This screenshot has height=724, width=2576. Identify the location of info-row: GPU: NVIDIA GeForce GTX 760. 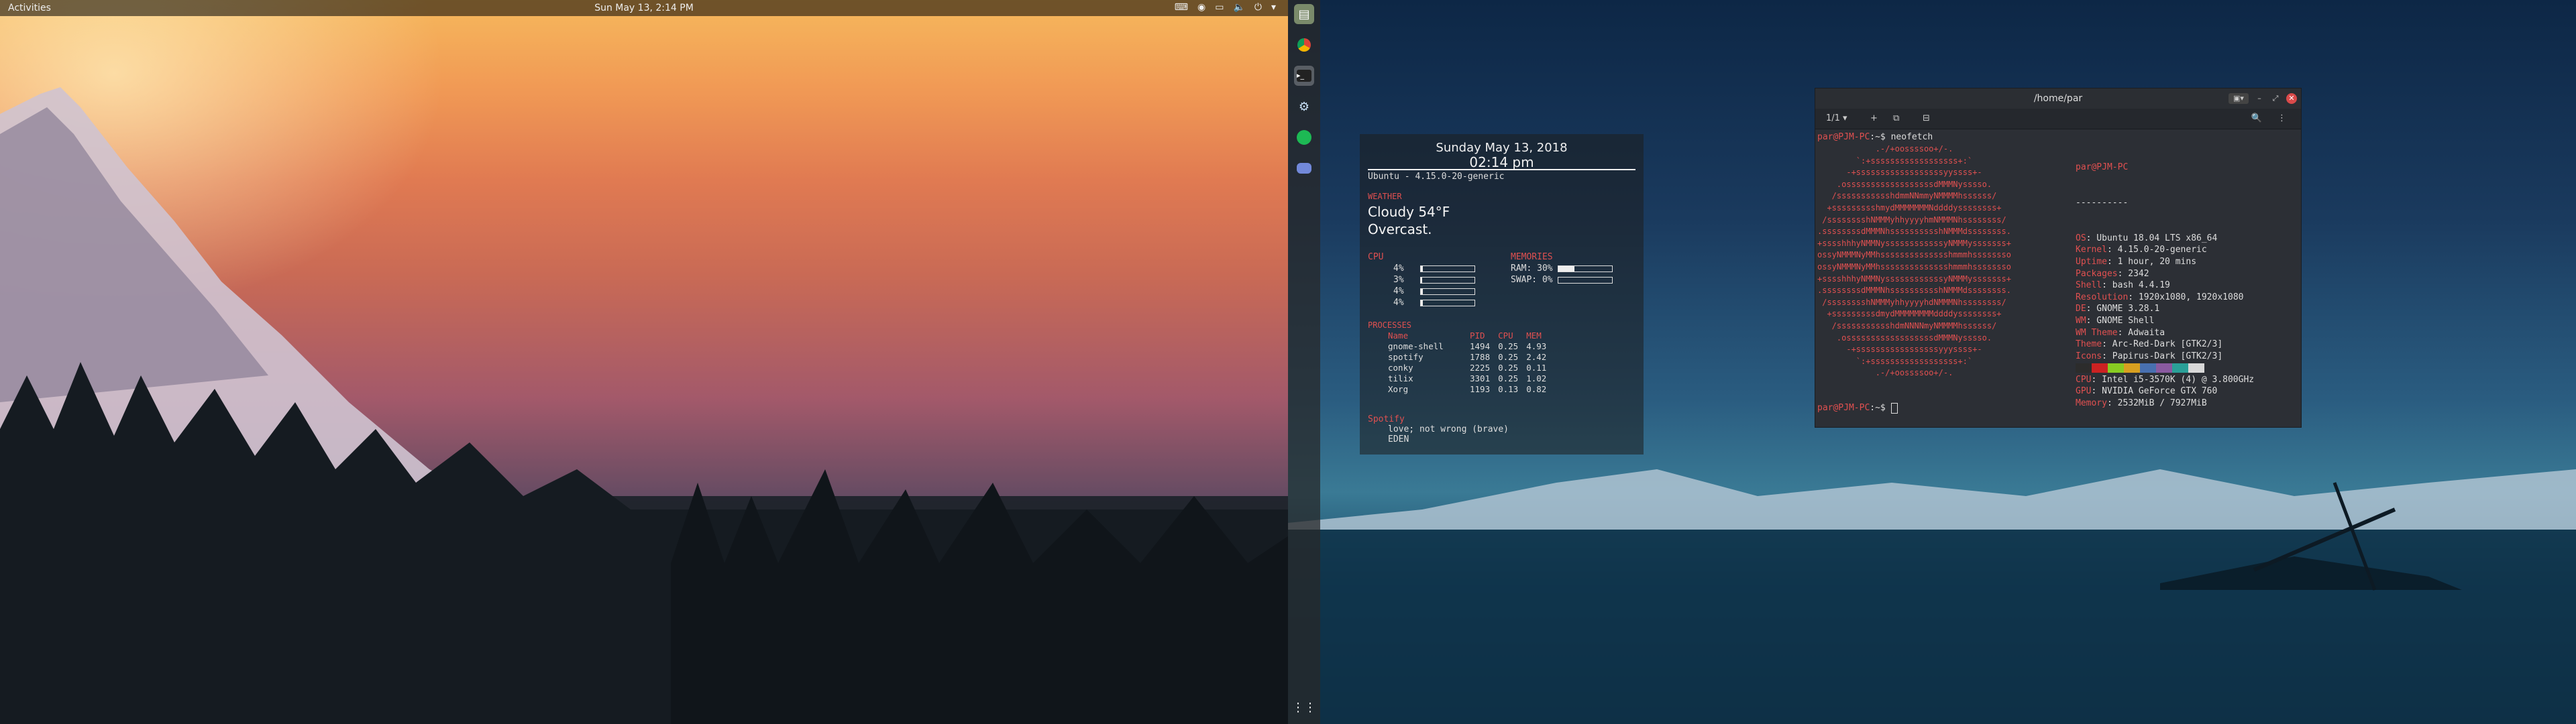
(2165, 392).